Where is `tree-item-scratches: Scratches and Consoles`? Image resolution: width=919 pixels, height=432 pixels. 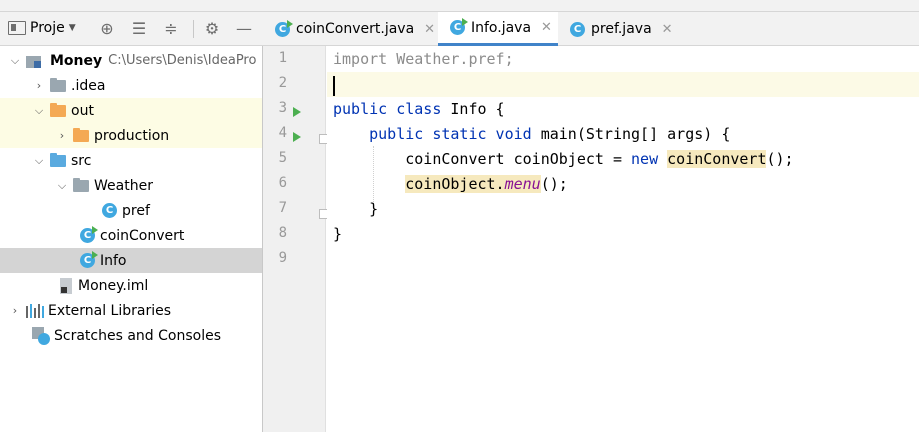 tree-item-scratches: Scratches and Consoles is located at coordinates (131, 335).